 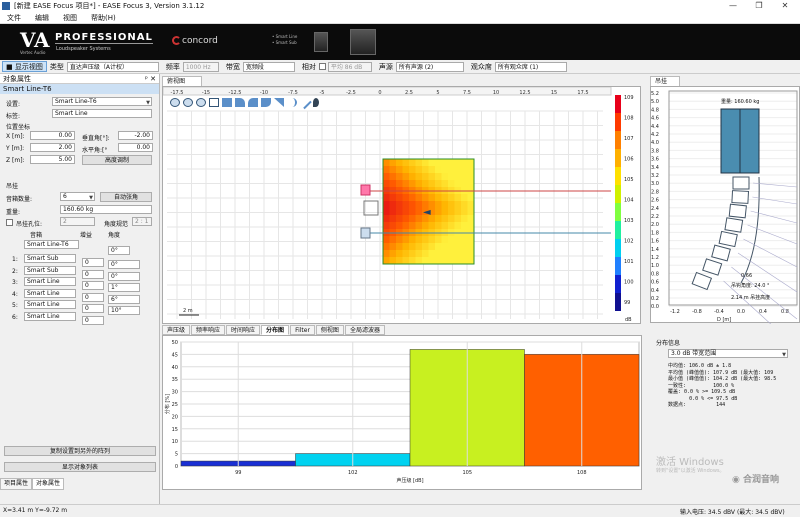 I want to click on rig-top-select: Smart Line-T6, so click(x=51, y=244).